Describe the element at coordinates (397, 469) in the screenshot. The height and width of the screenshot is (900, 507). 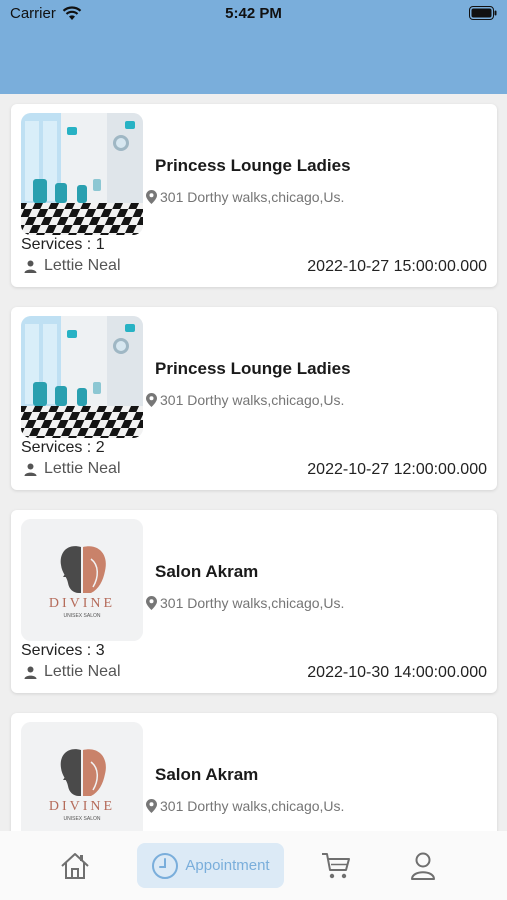
I see `appointment-datetime: 2022-10-27 12:00:00.000` at that location.